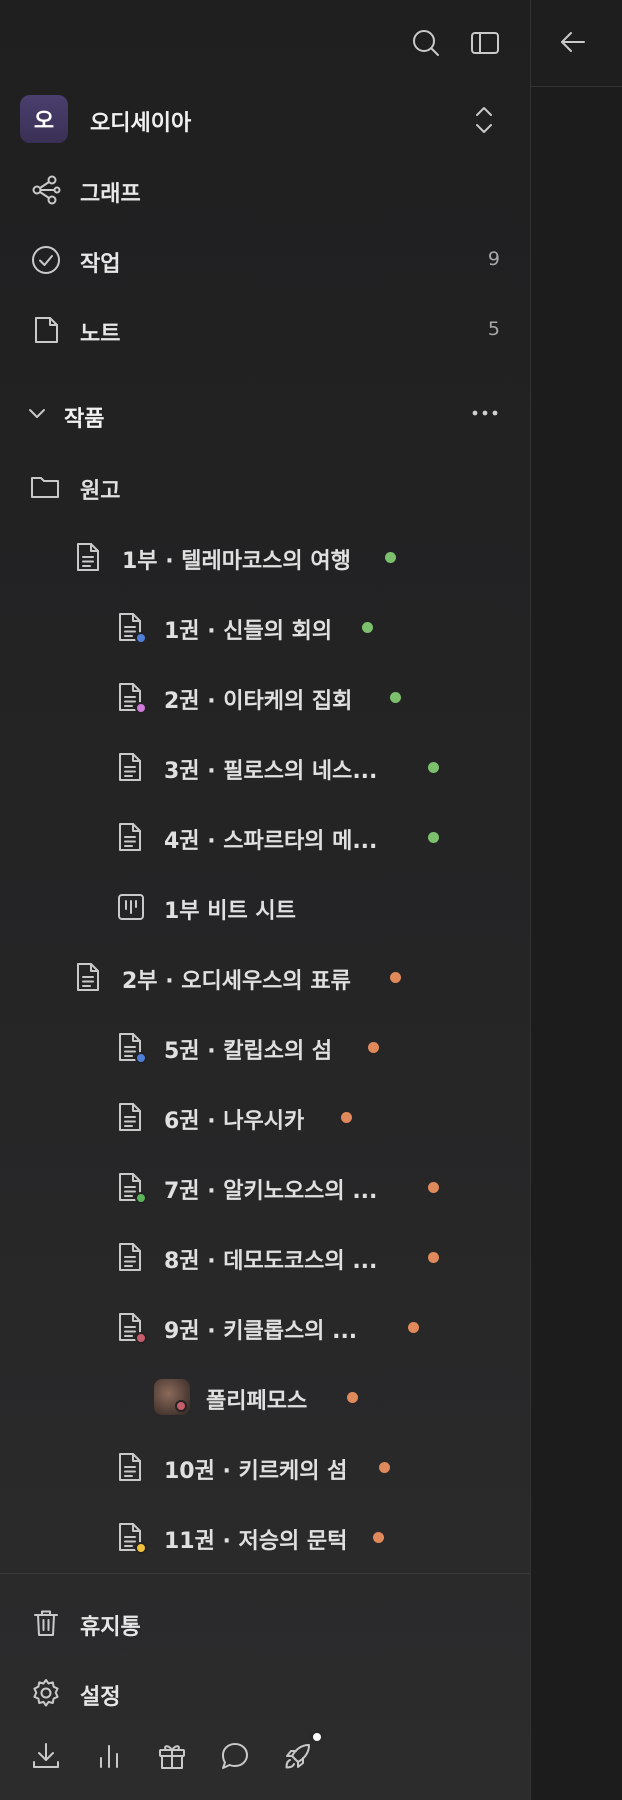 The image size is (622, 1800). Describe the element at coordinates (260, 120) in the screenshot. I see `workspace-switcher: 오 오디세이아` at that location.